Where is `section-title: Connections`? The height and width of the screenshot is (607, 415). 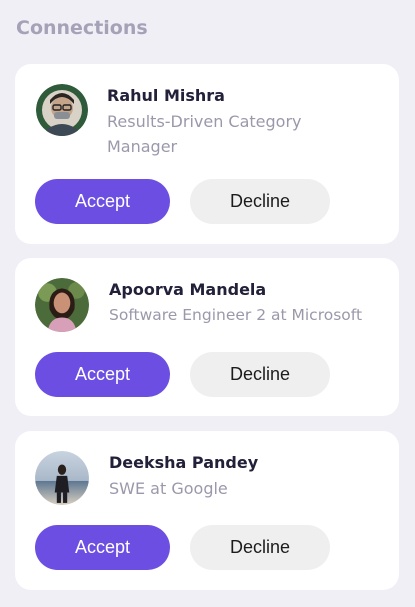
section-title: Connections is located at coordinates (82, 28).